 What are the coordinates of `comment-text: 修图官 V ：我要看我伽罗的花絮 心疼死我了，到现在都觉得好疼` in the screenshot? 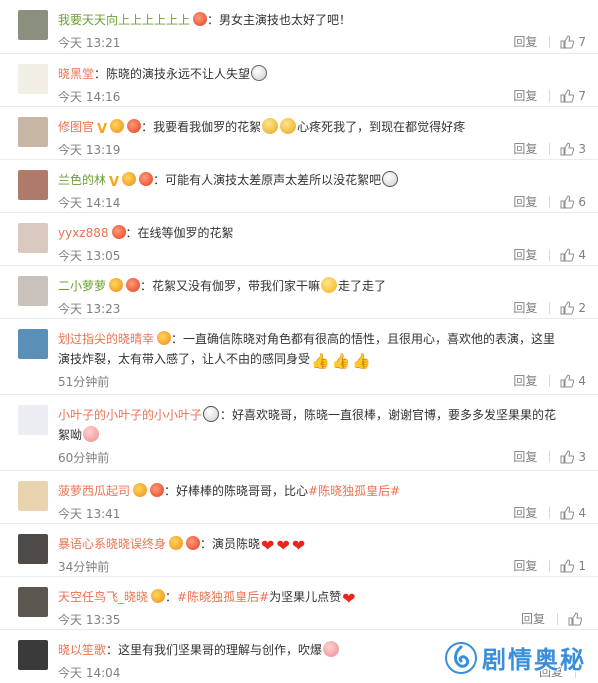 It's located at (262, 127).